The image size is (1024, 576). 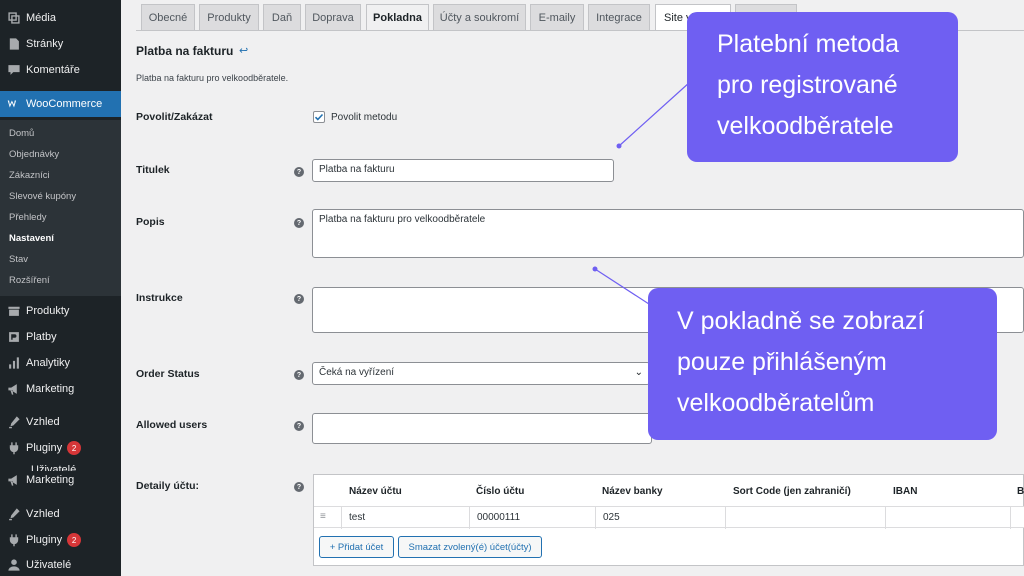 What do you see at coordinates (500, 491) in the screenshot?
I see `column-header: Číslo účtu` at bounding box center [500, 491].